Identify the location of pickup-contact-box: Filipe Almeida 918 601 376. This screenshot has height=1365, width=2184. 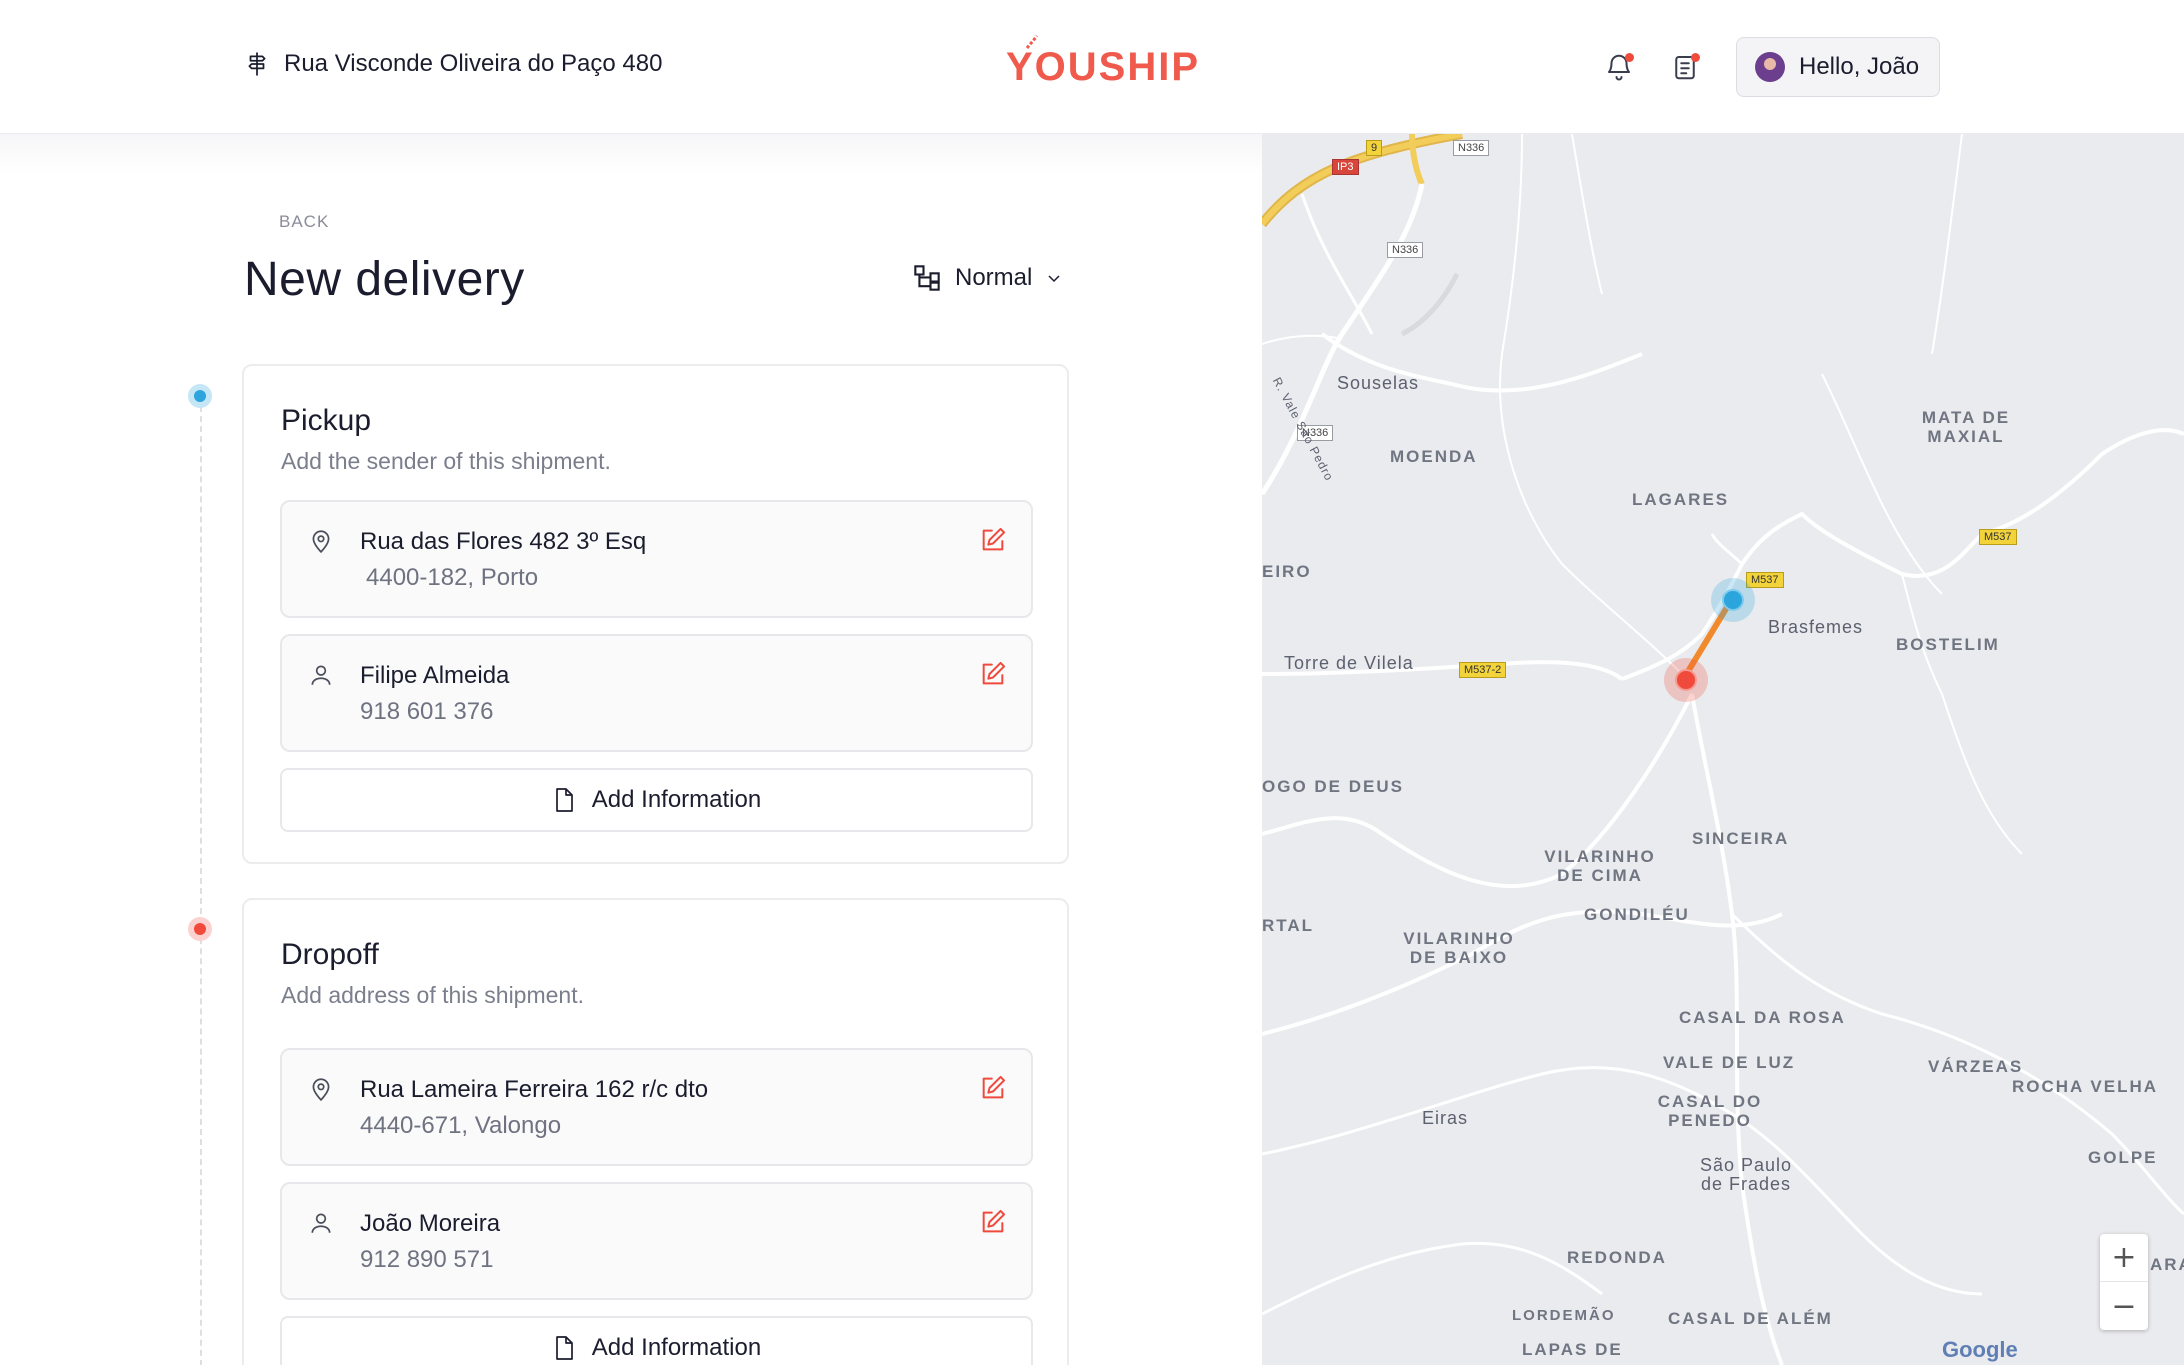
(656, 693).